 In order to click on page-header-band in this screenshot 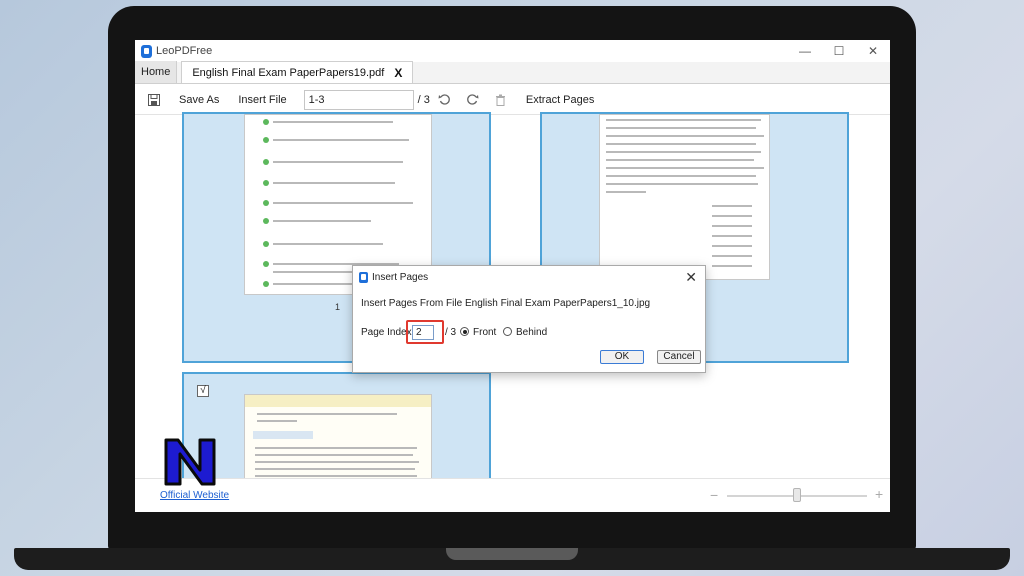, I will do `click(338, 401)`.